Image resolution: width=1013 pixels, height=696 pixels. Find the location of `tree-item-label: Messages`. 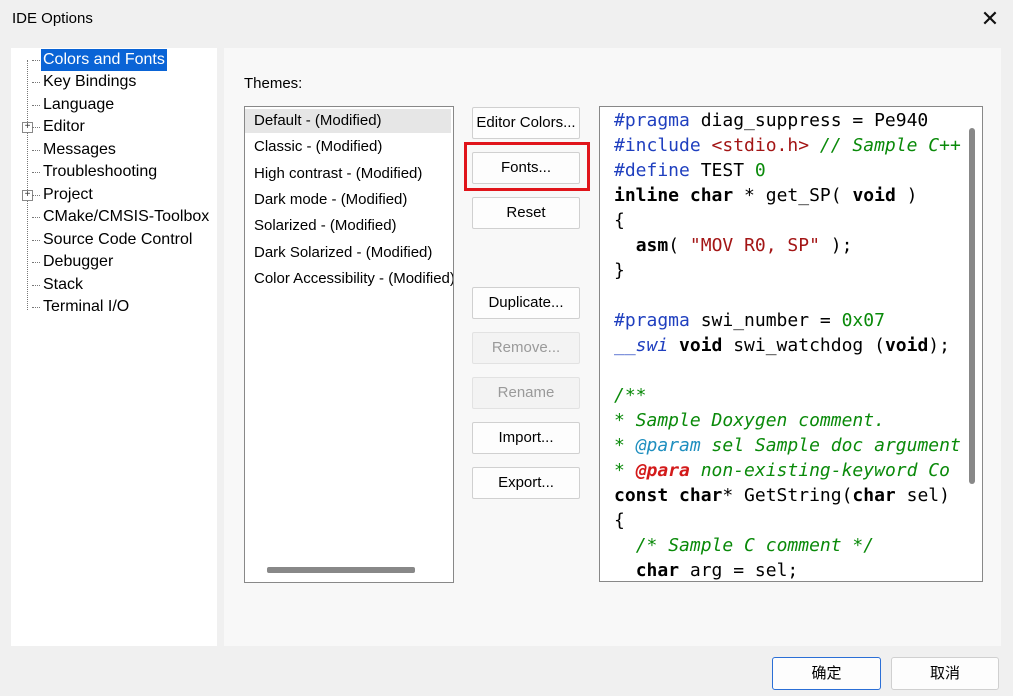

tree-item-label: Messages is located at coordinates (79, 149).